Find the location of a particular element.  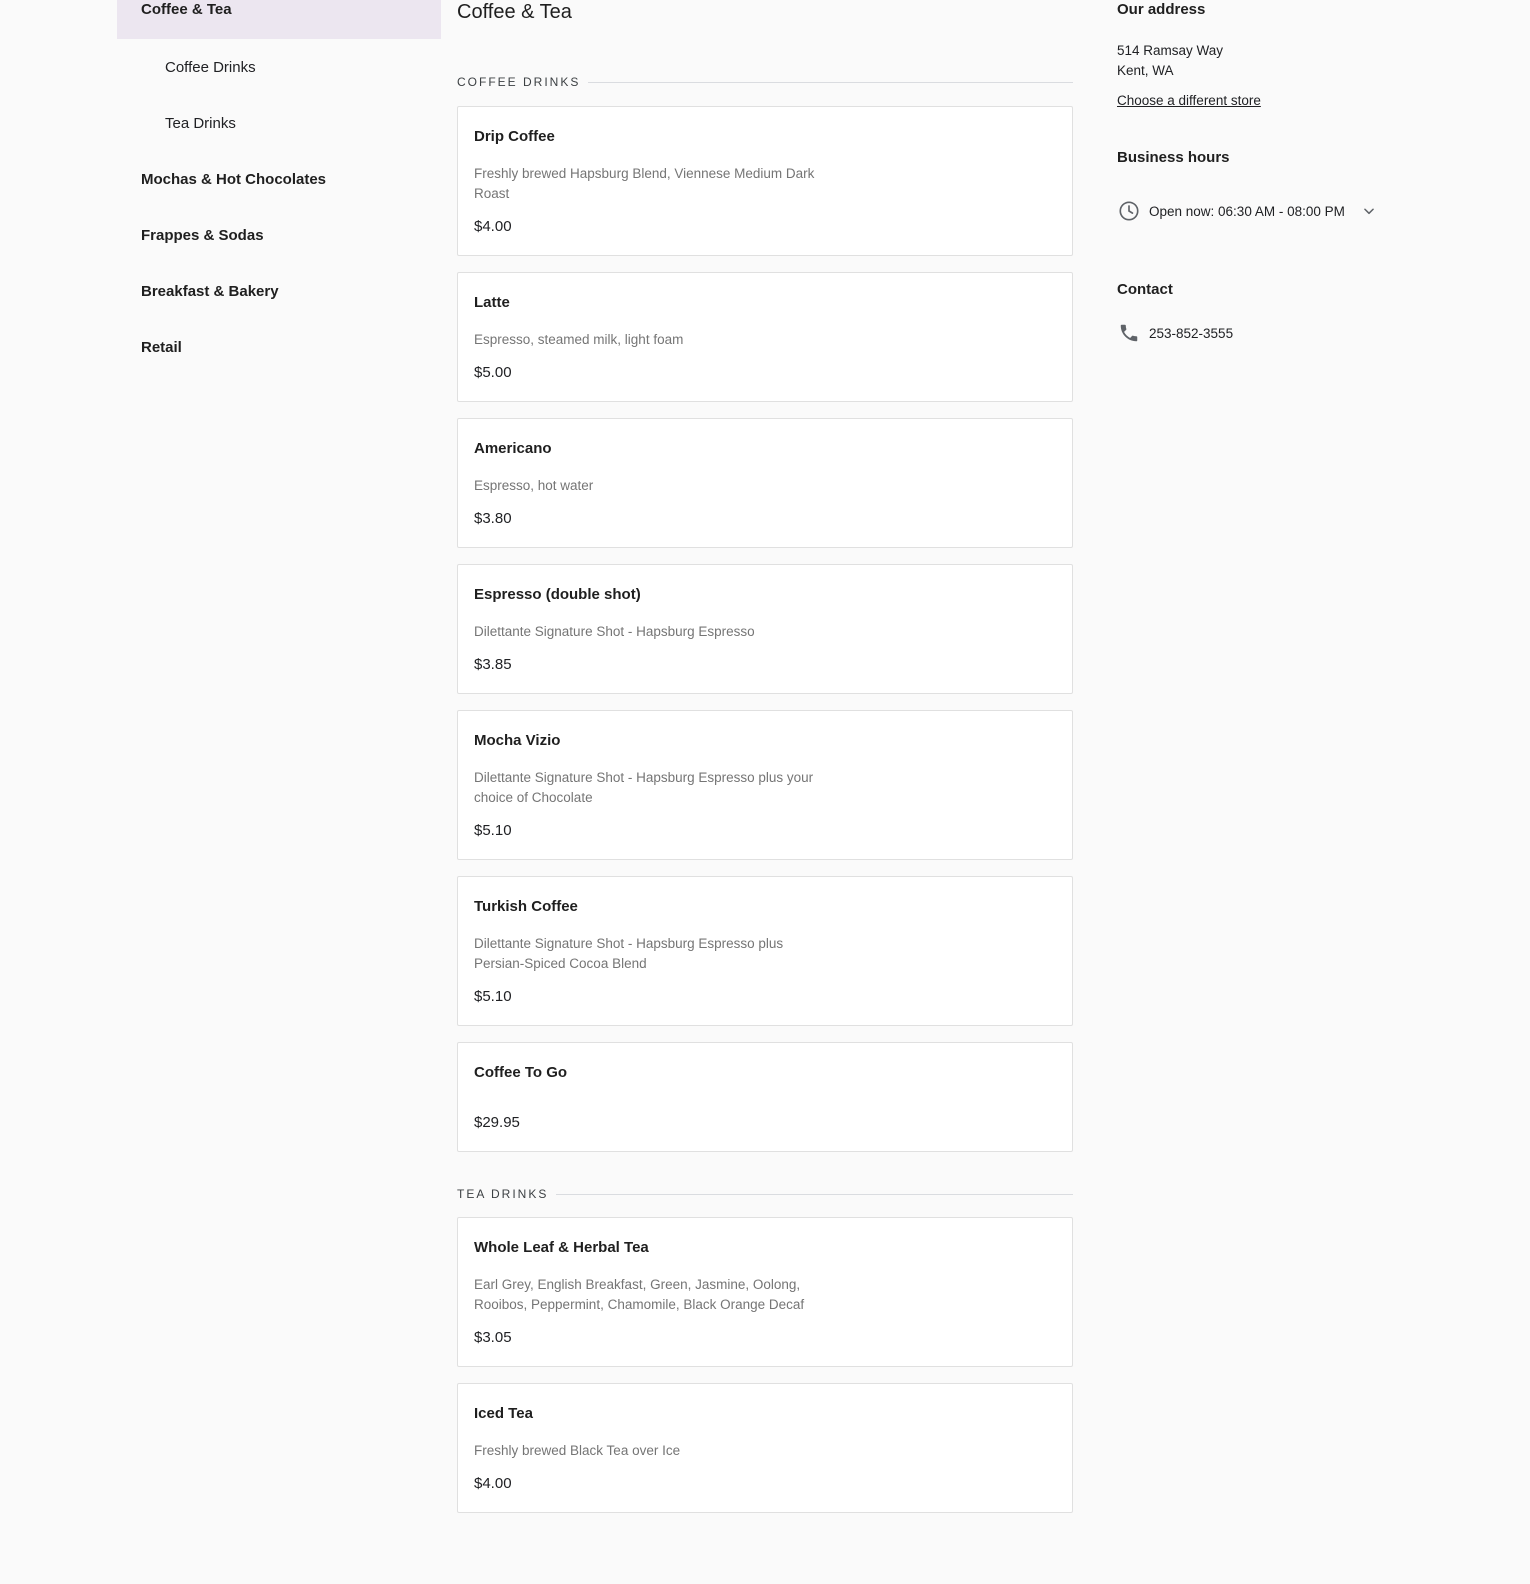

menu-item-name: Latte is located at coordinates (492, 302).